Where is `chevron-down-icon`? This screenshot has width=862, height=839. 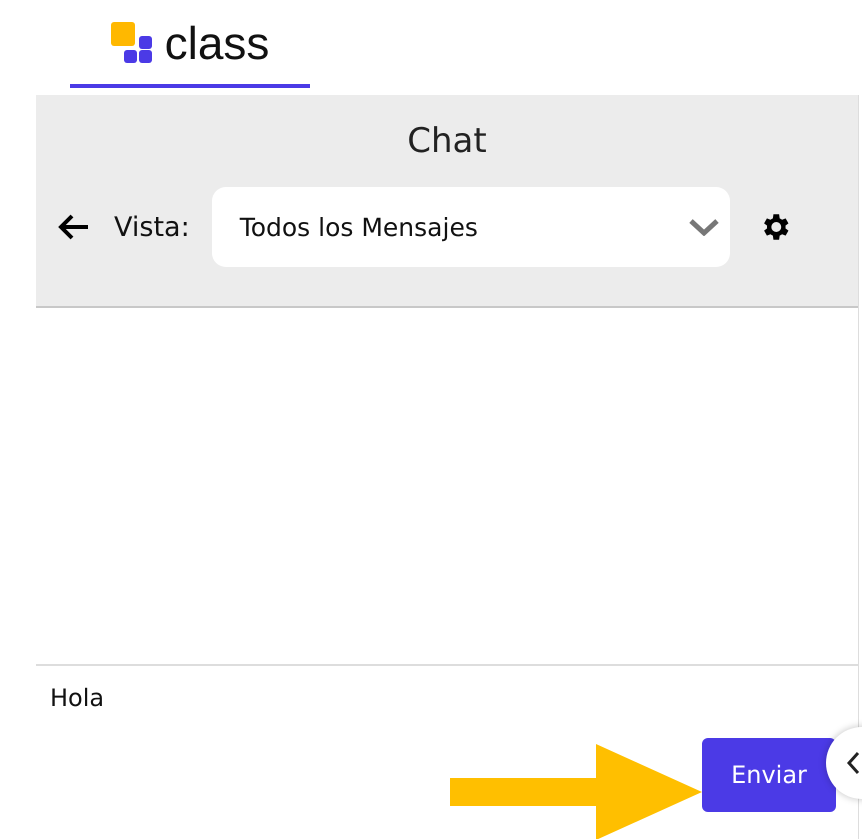
chevron-down-icon is located at coordinates (704, 227).